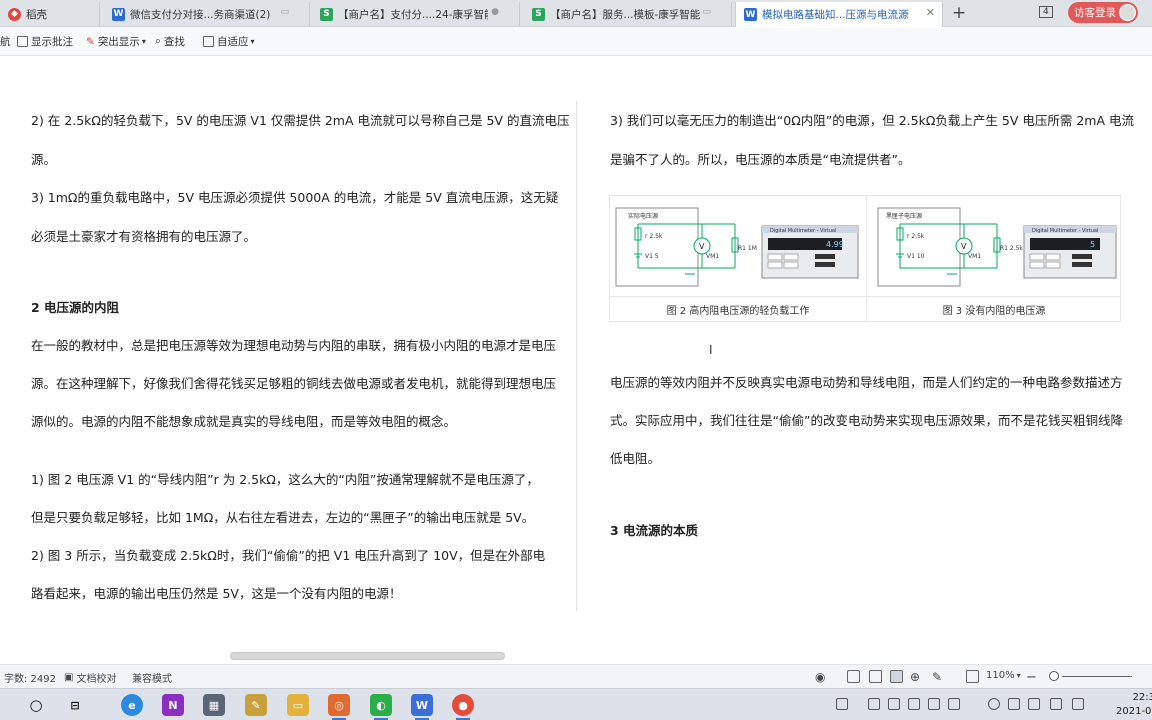 This screenshot has width=1152, height=720. Describe the element at coordinates (1011, 248) in the screenshot. I see `svg-text: R1 2.5k` at that location.